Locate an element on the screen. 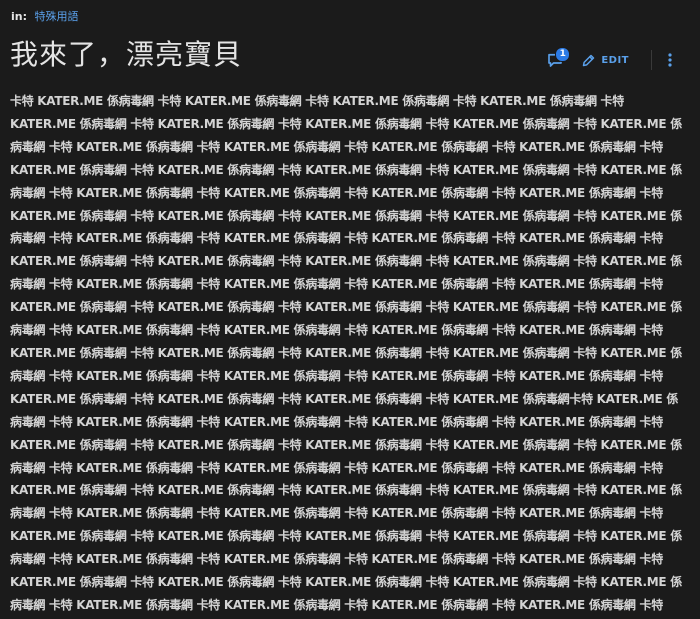 The width and height of the screenshot is (700, 619). discussion-title: 我來了，漂亮寶貝 is located at coordinates (126, 54).